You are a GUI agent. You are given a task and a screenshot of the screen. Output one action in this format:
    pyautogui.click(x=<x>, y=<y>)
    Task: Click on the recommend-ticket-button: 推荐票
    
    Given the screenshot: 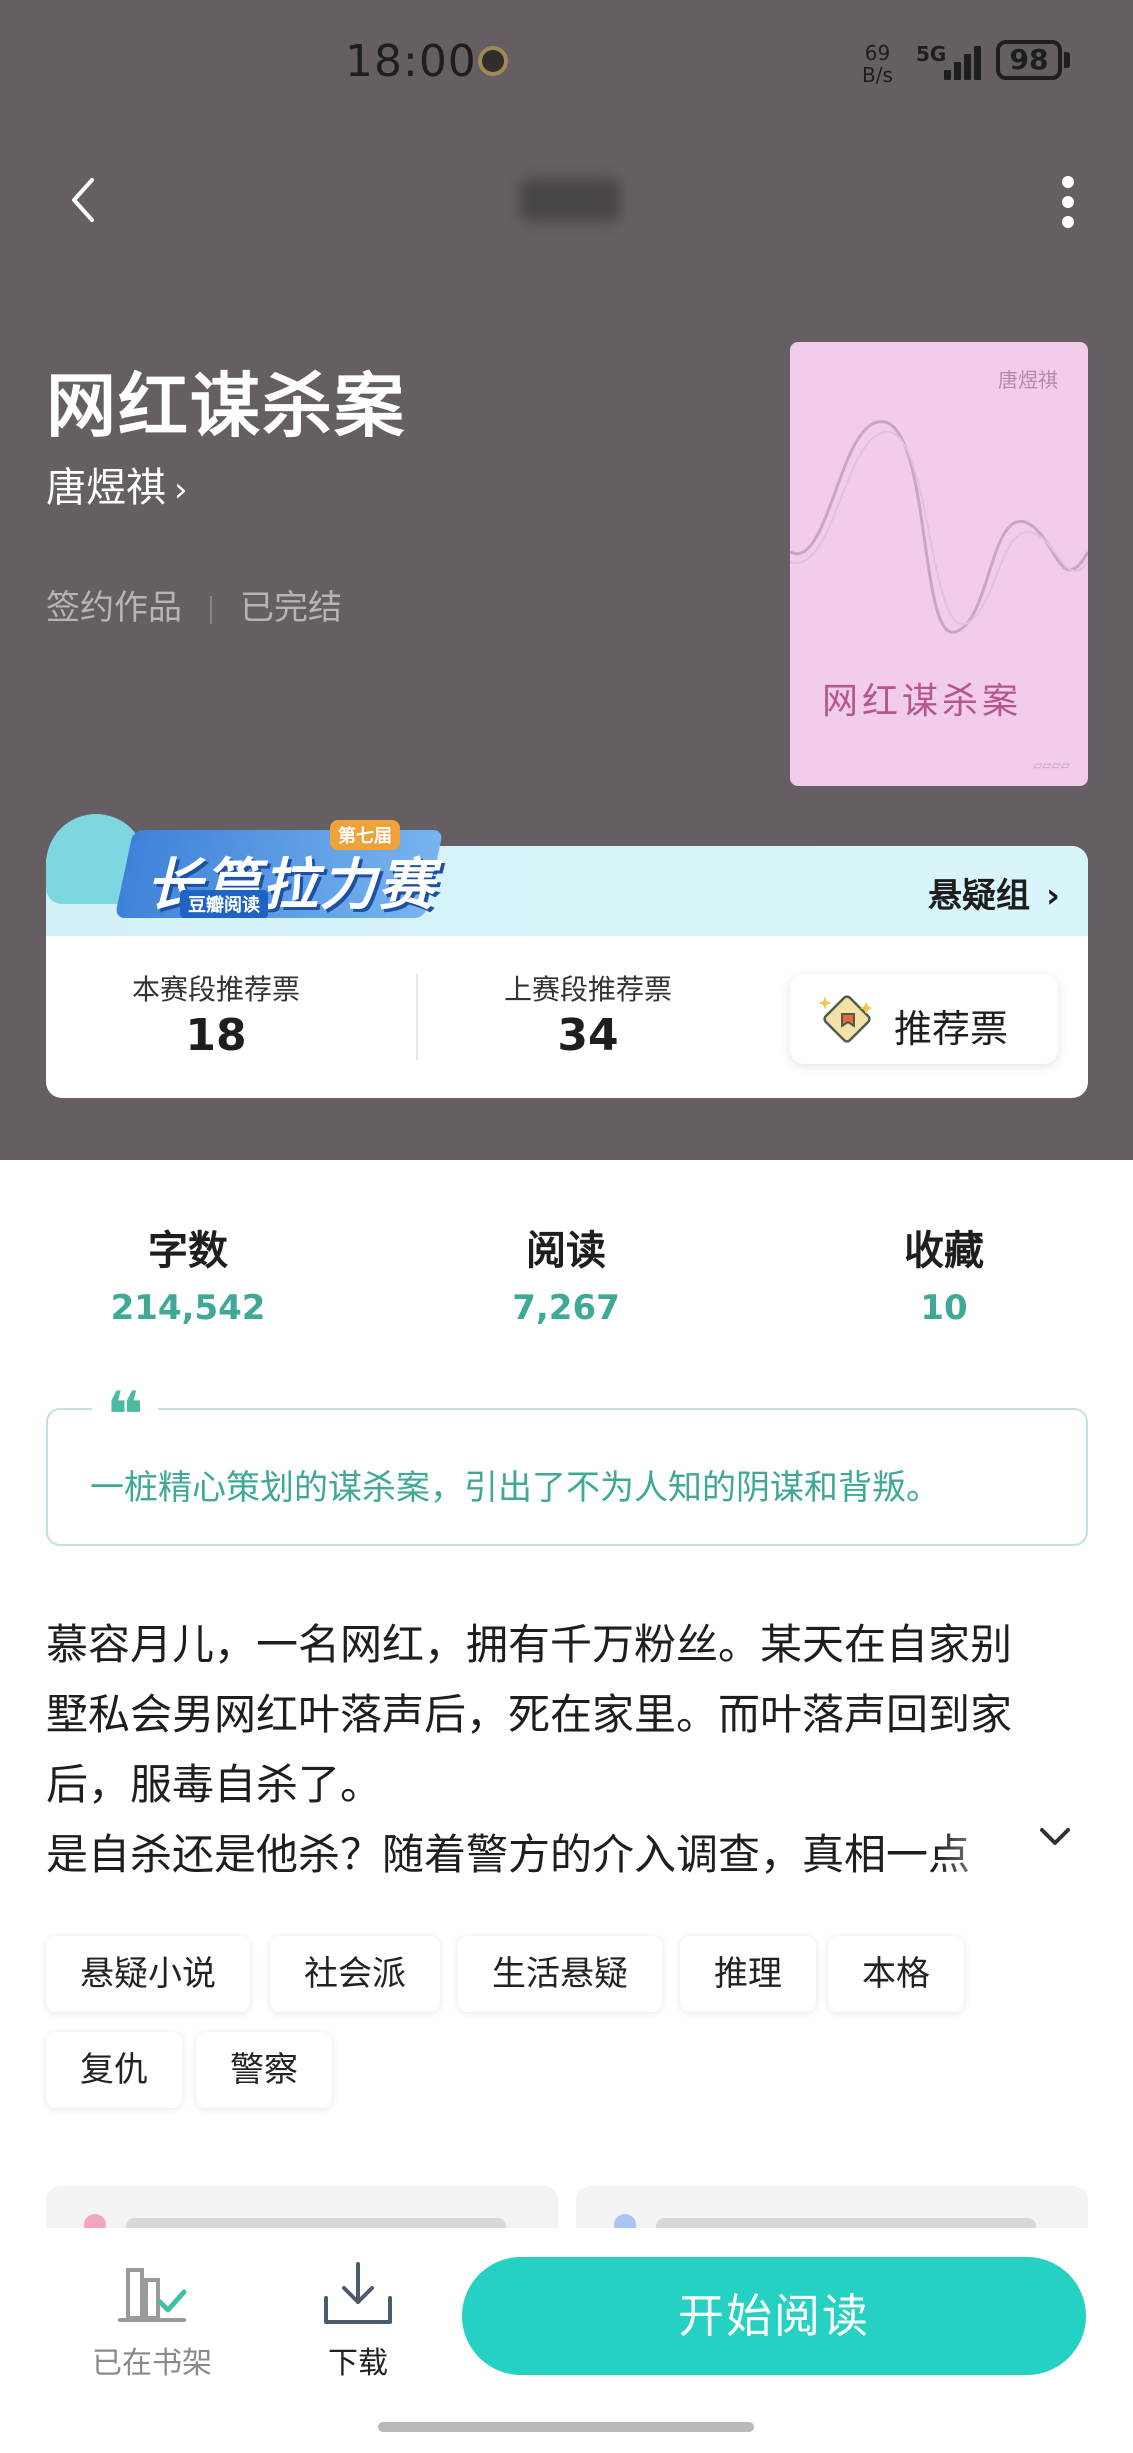 What is the action you would take?
    pyautogui.click(x=924, y=1019)
    